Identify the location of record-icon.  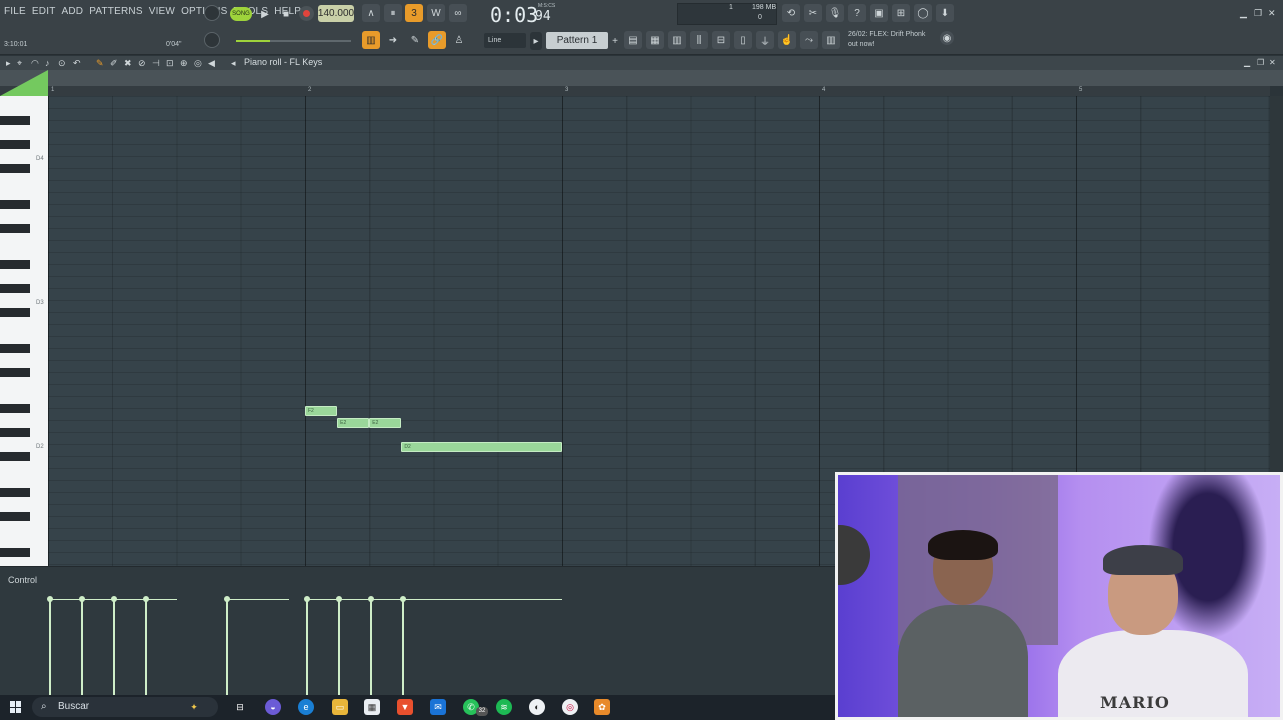
(306, 13).